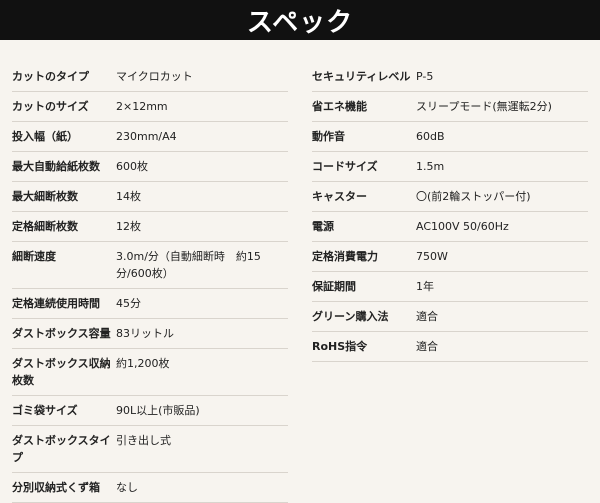 This screenshot has height=503, width=600. I want to click on spec-value: AC100V 50/60Hz, so click(462, 226).